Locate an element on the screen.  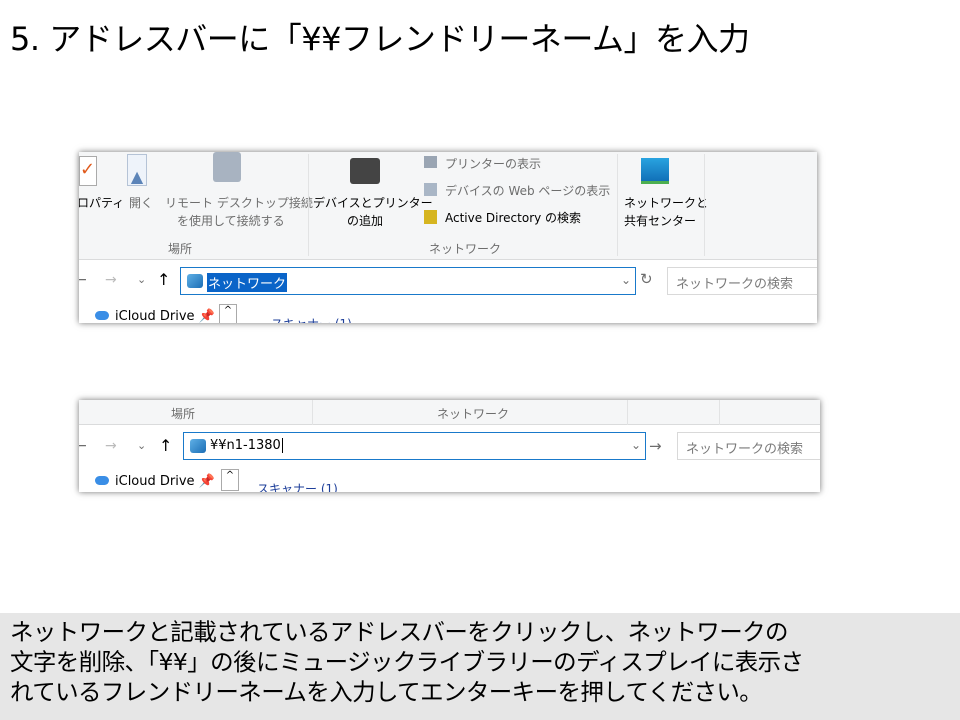
address-value: ¥¥n1-1380 is located at coordinates (246, 445).